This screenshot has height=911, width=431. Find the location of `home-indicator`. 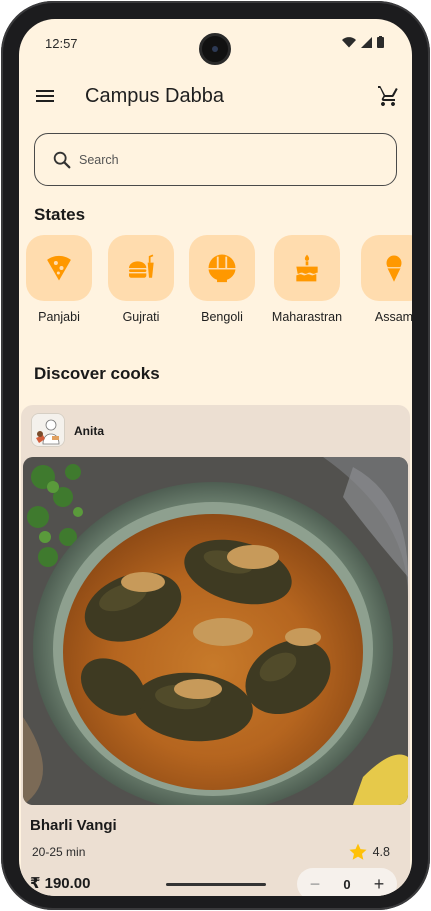

home-indicator is located at coordinates (216, 884).